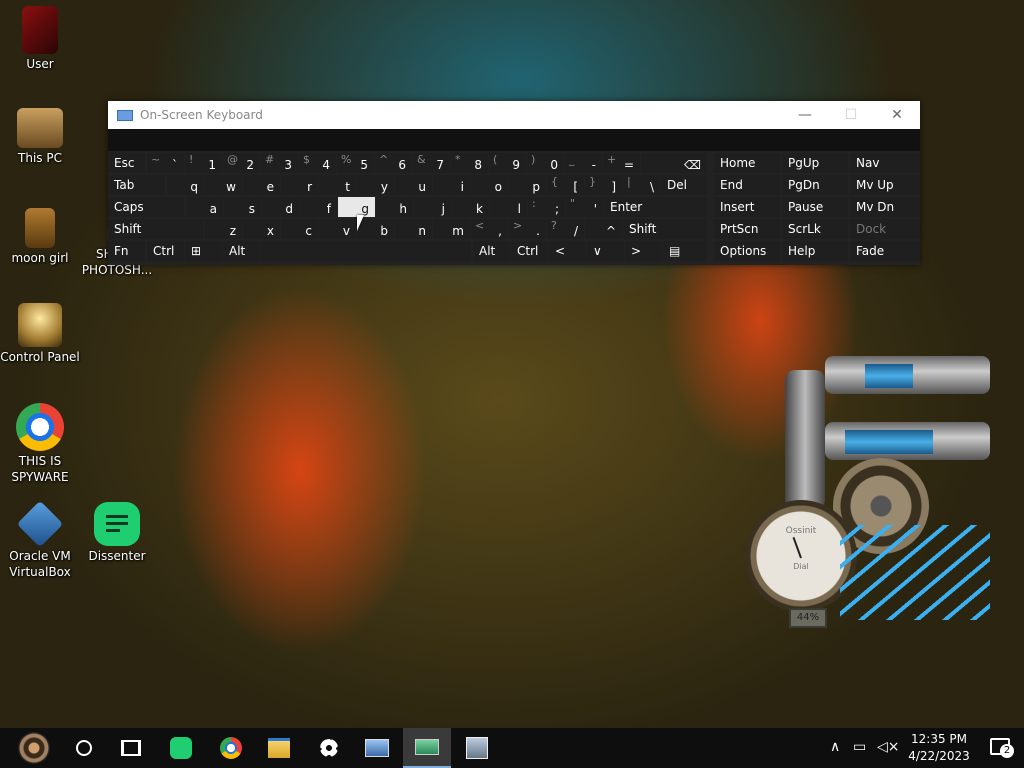 The image size is (1024, 768). What do you see at coordinates (545, 163) in the screenshot?
I see `key-0: ) 0` at bounding box center [545, 163].